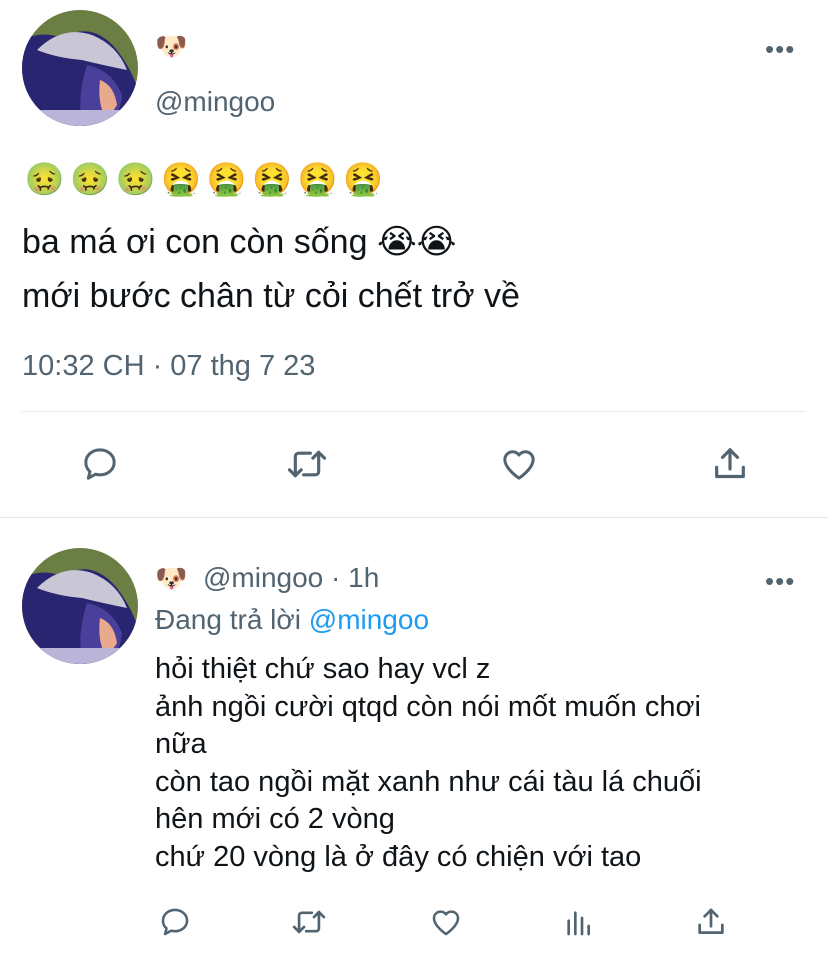 The width and height of the screenshot is (828, 960). Describe the element at coordinates (275, 819) in the screenshot. I see `reply-text-line: hên mới có 2 vòng` at that location.